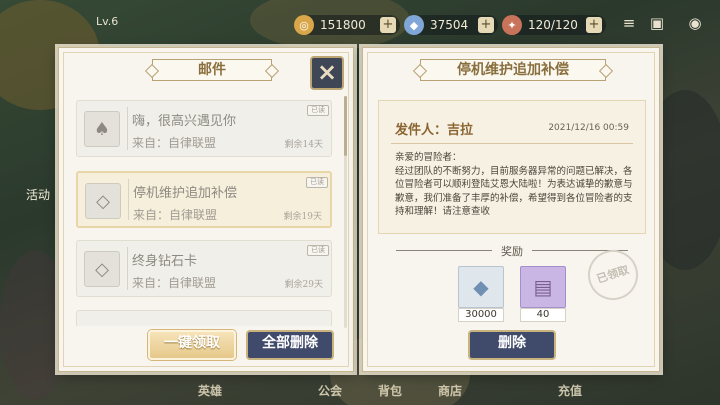 Image resolution: width=720 pixels, height=405 pixels. Describe the element at coordinates (695, 24) in the screenshot. I see `eye-icon: ◉` at that location.